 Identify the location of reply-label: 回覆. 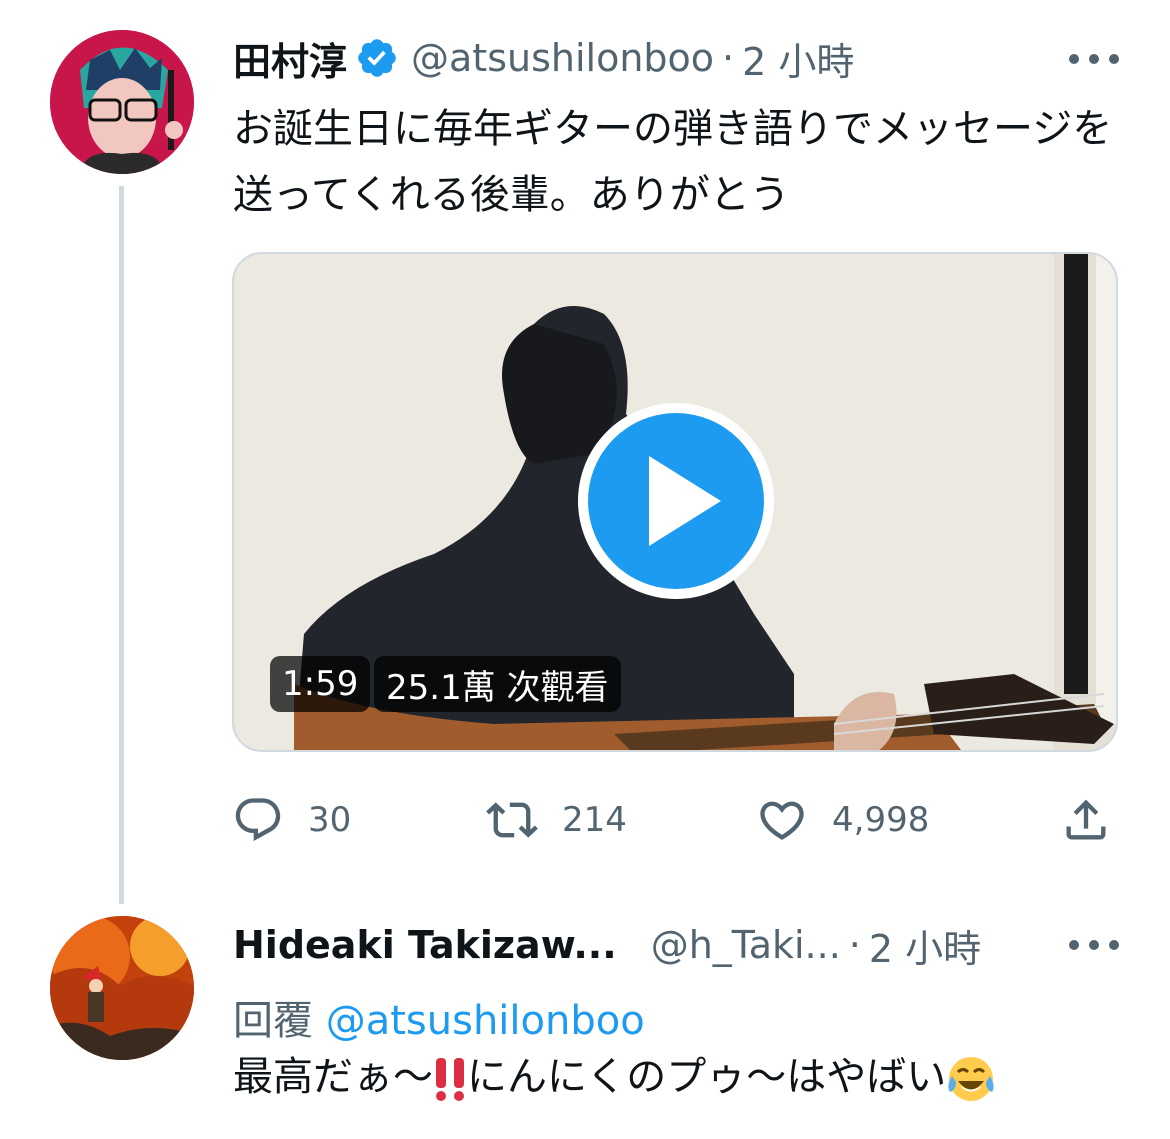
(273, 1021).